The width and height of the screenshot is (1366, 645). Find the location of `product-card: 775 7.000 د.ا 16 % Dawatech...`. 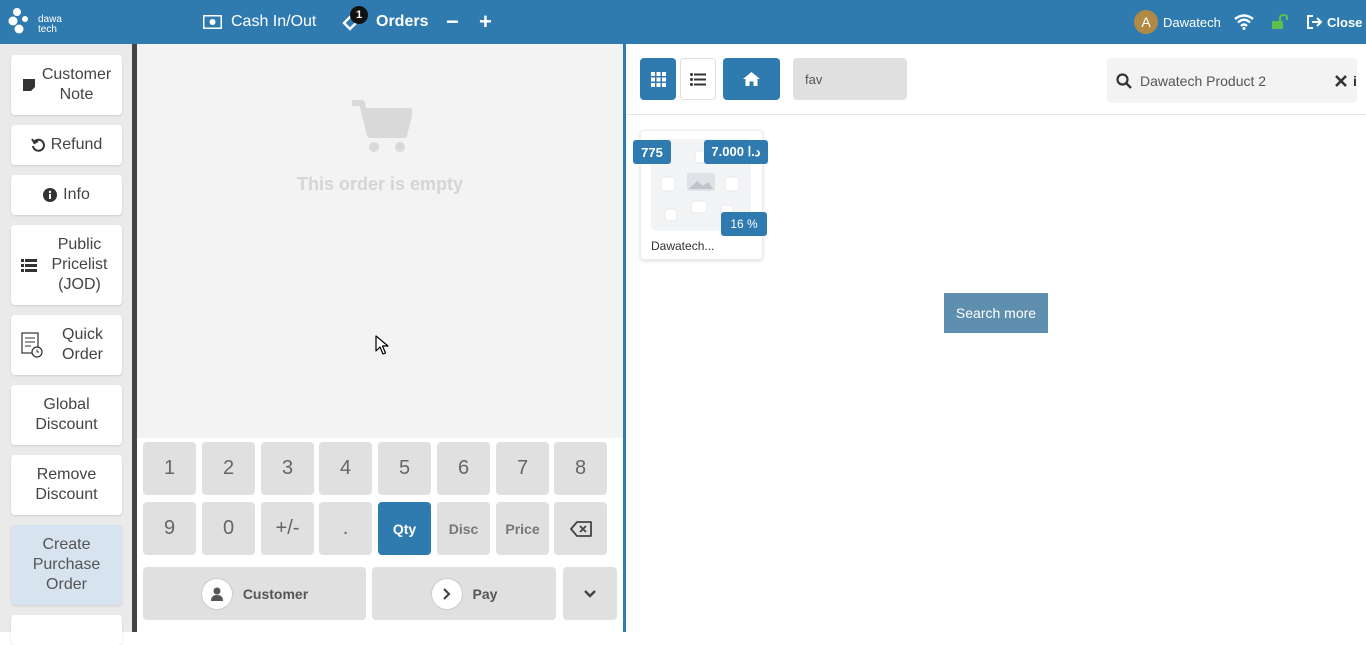

product-card: 775 7.000 د.ا 16 % Dawatech... is located at coordinates (700, 195).